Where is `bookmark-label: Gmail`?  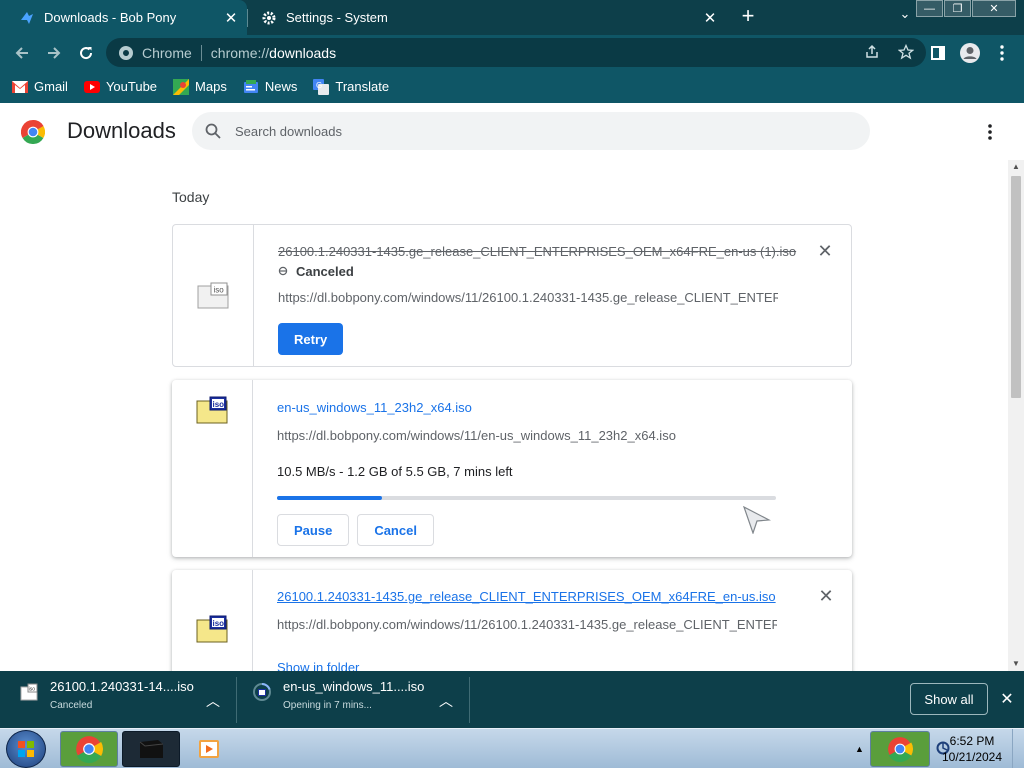
bookmark-label: Gmail is located at coordinates (51, 86).